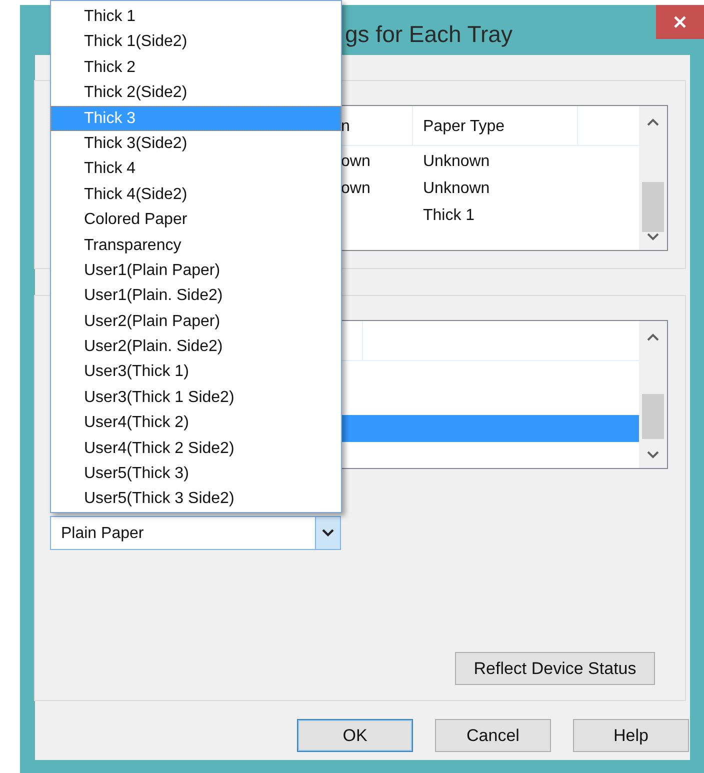 This screenshot has height=773, width=704. I want to click on close-icon, so click(680, 22).